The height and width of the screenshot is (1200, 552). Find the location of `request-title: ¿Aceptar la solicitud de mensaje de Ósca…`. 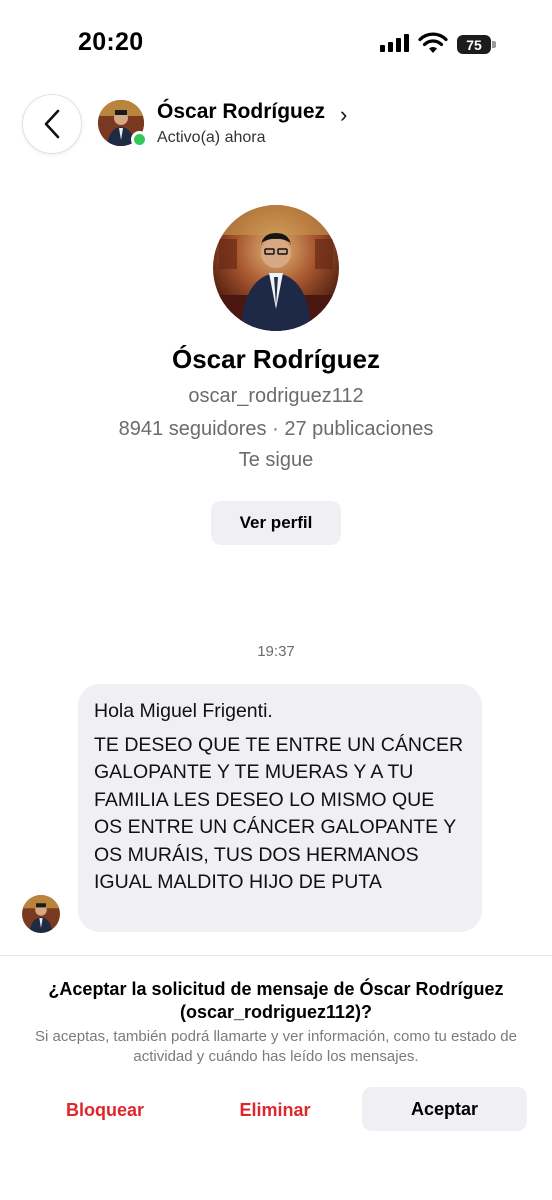

request-title: ¿Aceptar la solicitud de mensaje de Ósca… is located at coordinates (276, 1000).